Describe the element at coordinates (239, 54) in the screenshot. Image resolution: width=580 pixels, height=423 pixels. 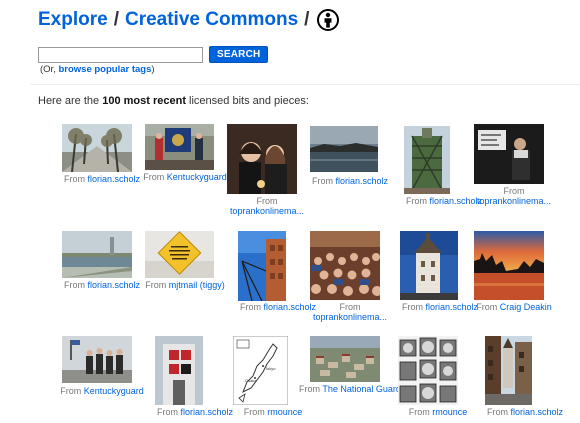
I see `search-button: SEARCH` at that location.